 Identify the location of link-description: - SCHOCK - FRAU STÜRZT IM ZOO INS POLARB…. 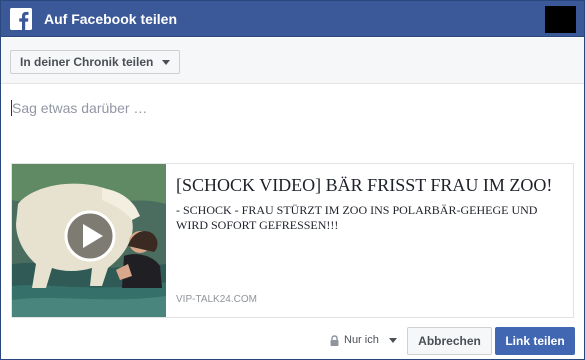
(357, 217).